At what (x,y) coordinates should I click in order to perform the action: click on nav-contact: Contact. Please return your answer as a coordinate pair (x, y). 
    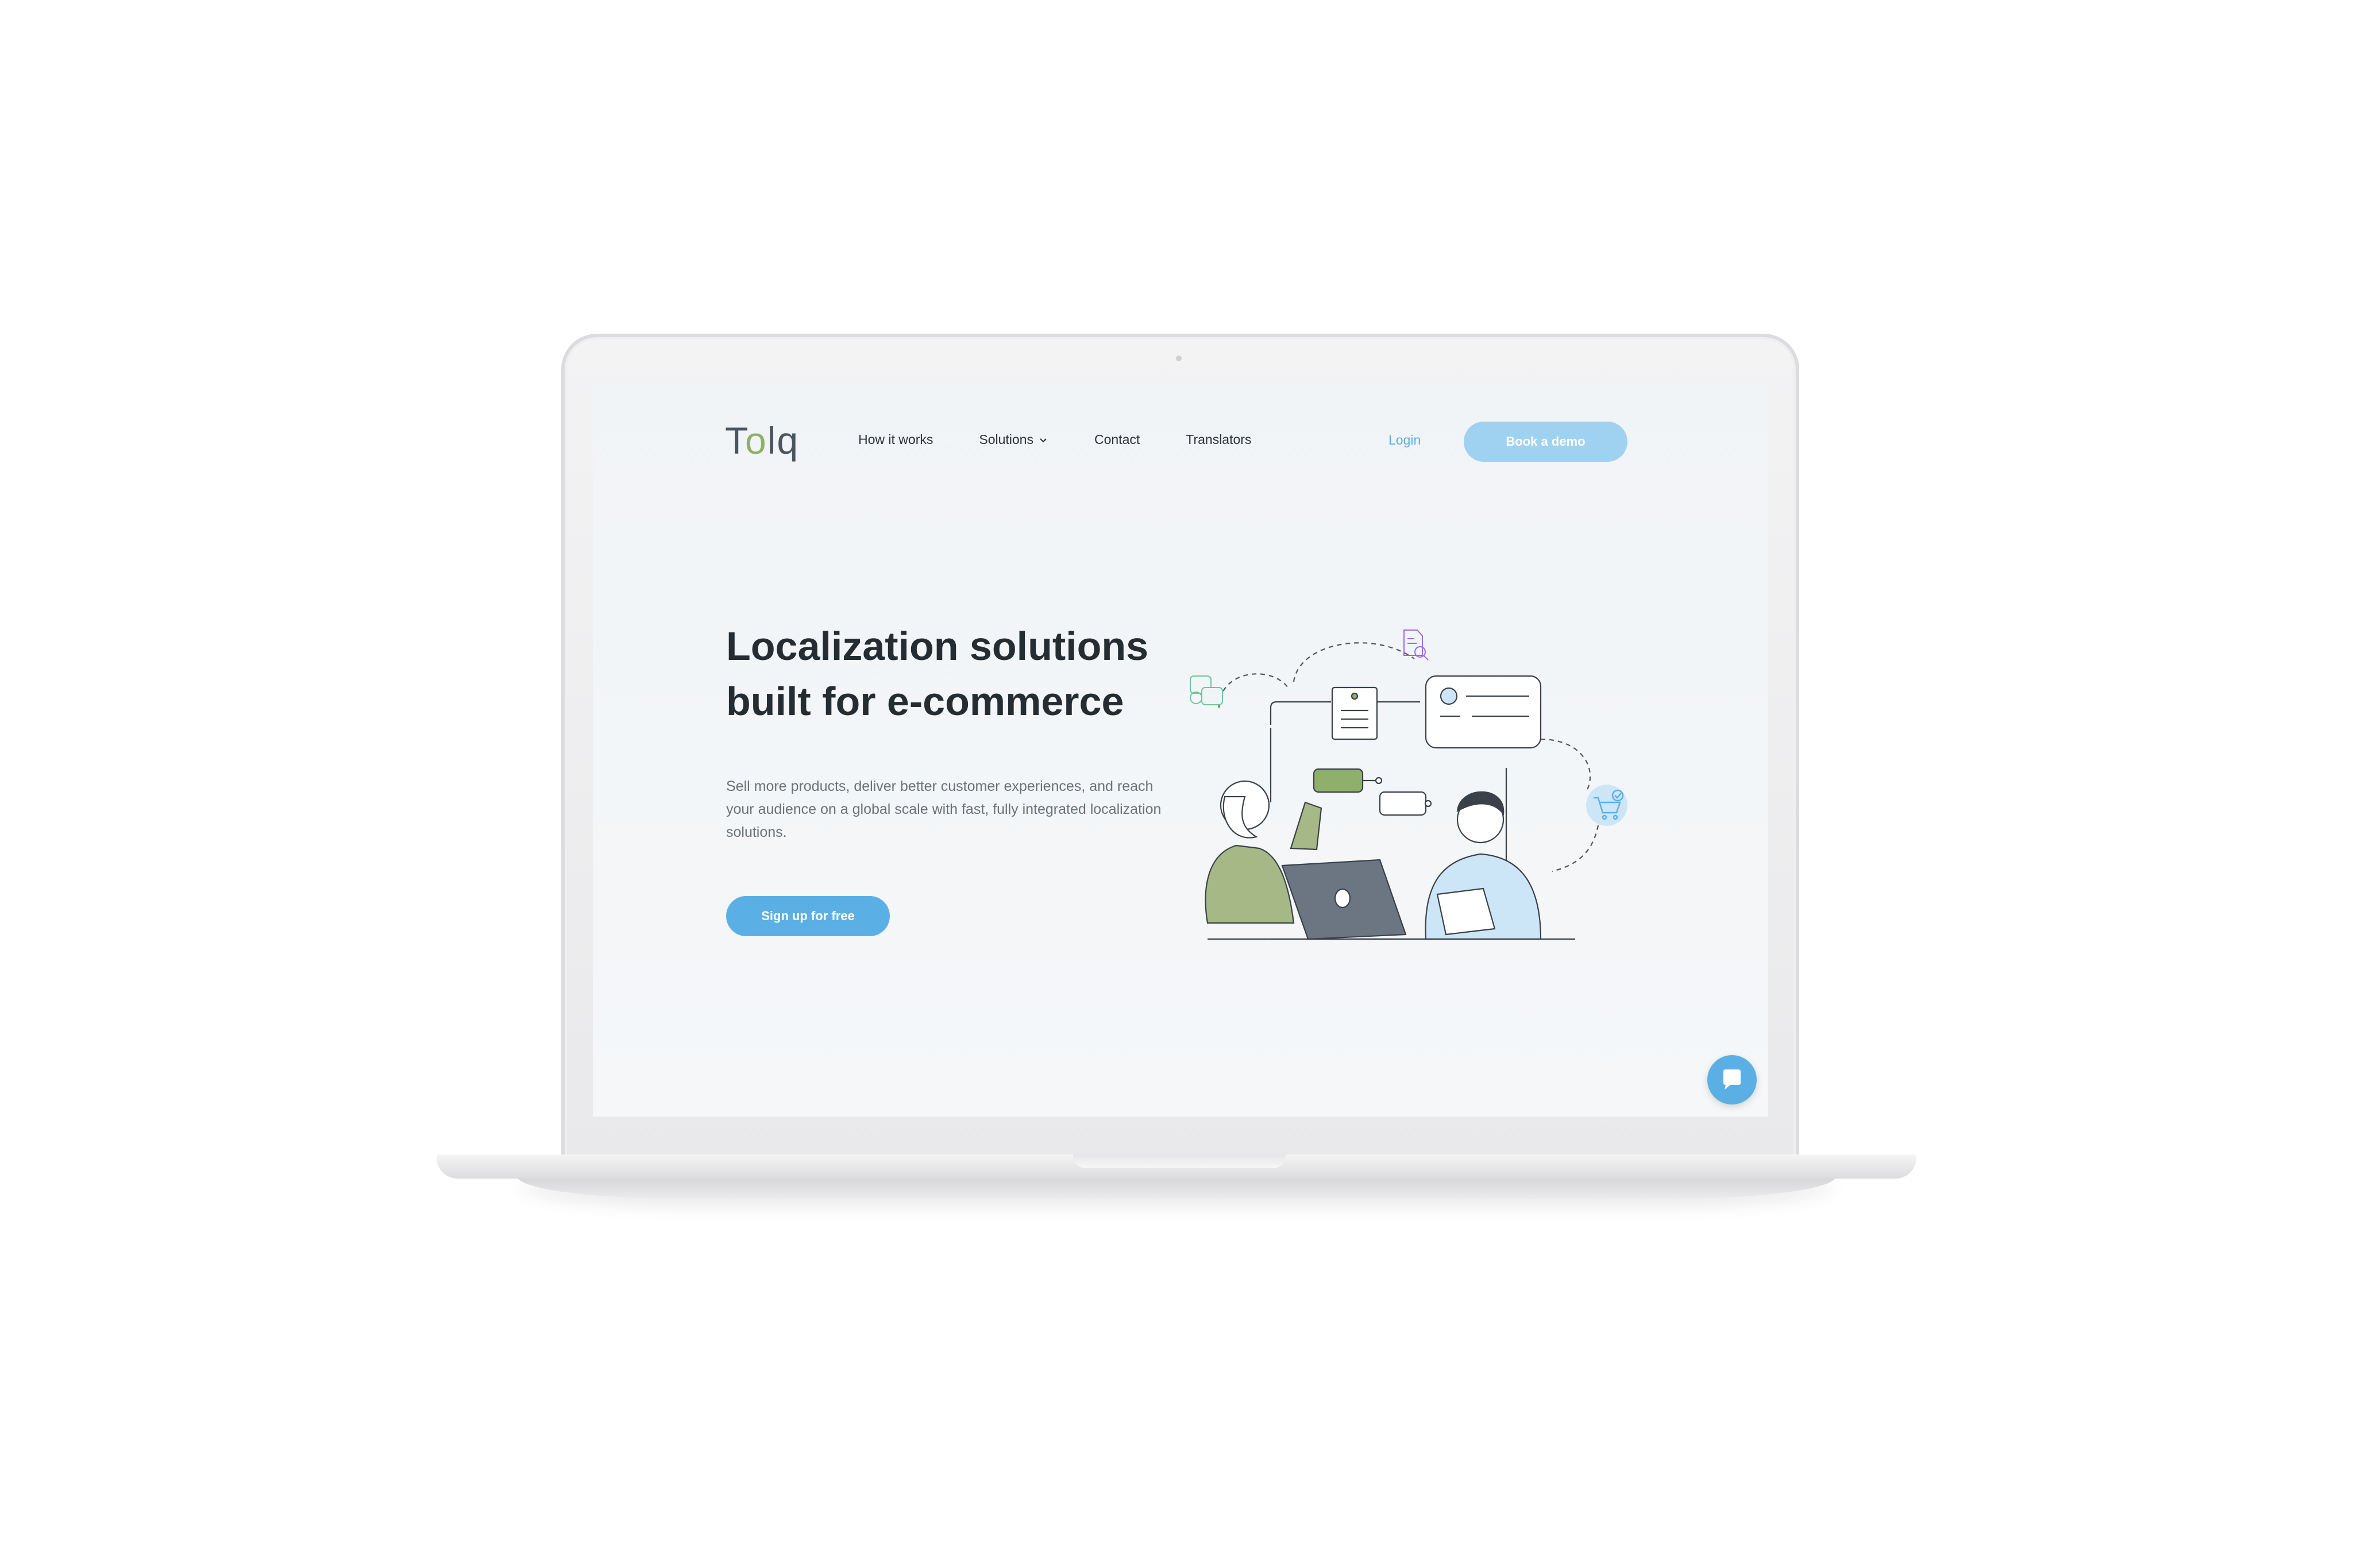
    Looking at the image, I should click on (1117, 439).